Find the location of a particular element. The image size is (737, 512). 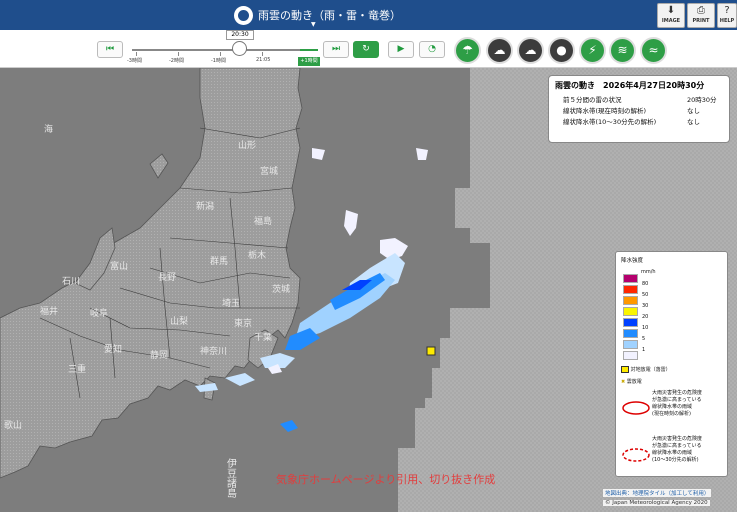

map-label: 山梨 is located at coordinates (179, 321).